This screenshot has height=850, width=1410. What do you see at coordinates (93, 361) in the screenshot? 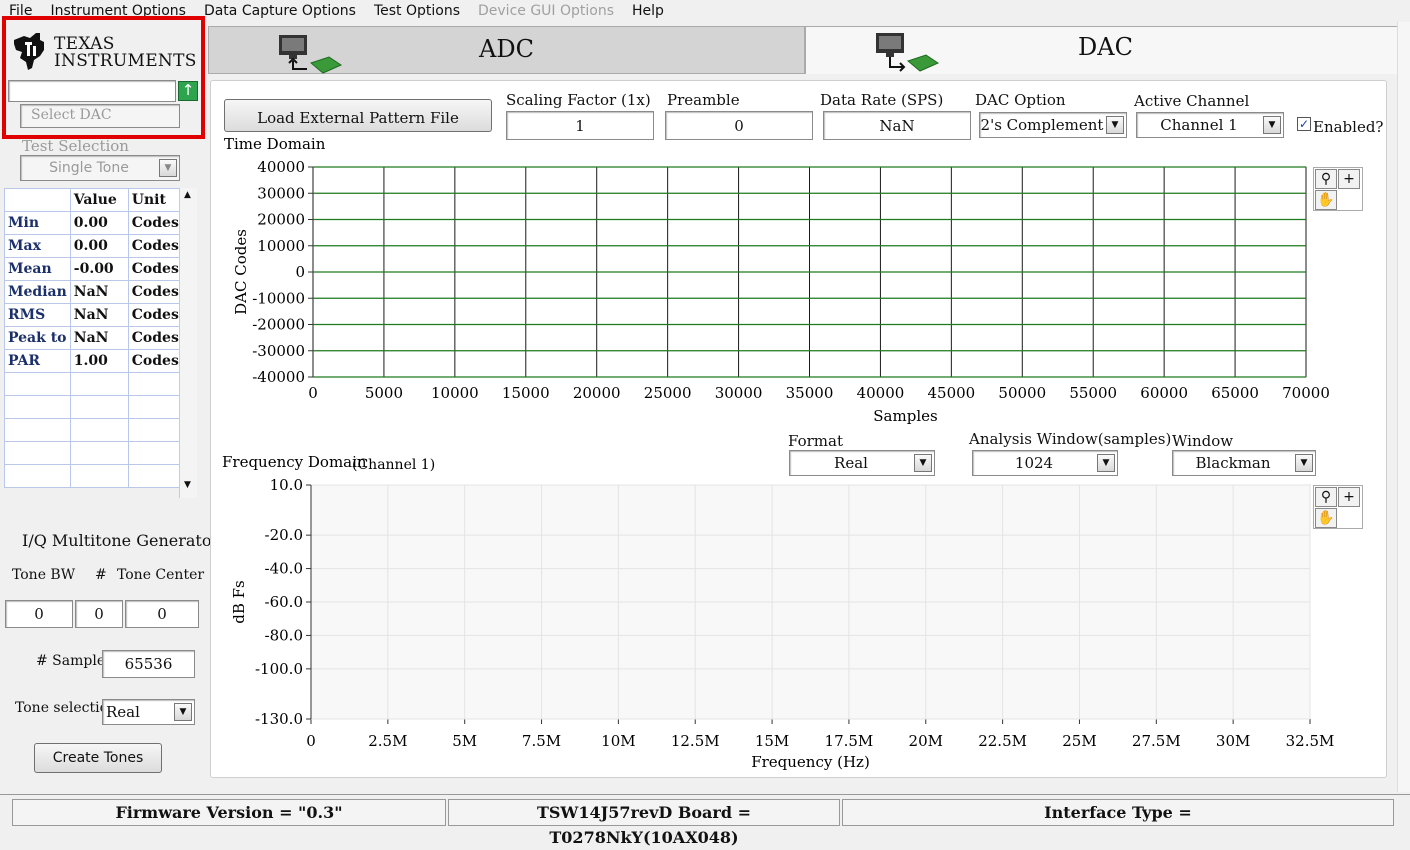
I see `table-row: PAR 1.00 Codes` at bounding box center [93, 361].